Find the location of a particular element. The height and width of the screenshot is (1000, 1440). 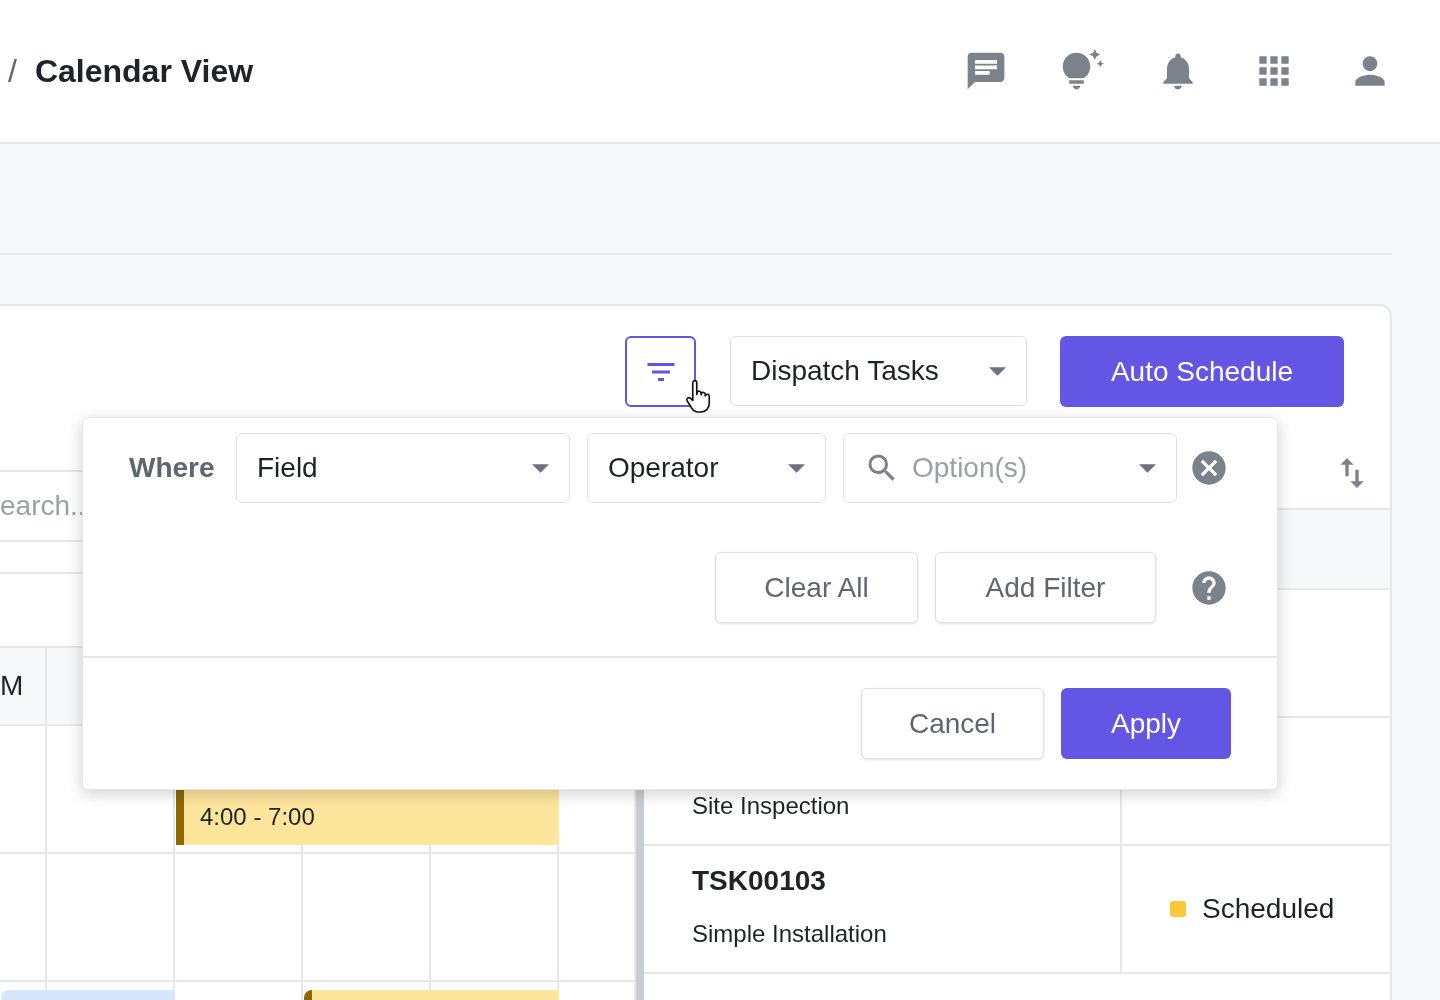

task-name: Simple Installation is located at coordinates (790, 934).